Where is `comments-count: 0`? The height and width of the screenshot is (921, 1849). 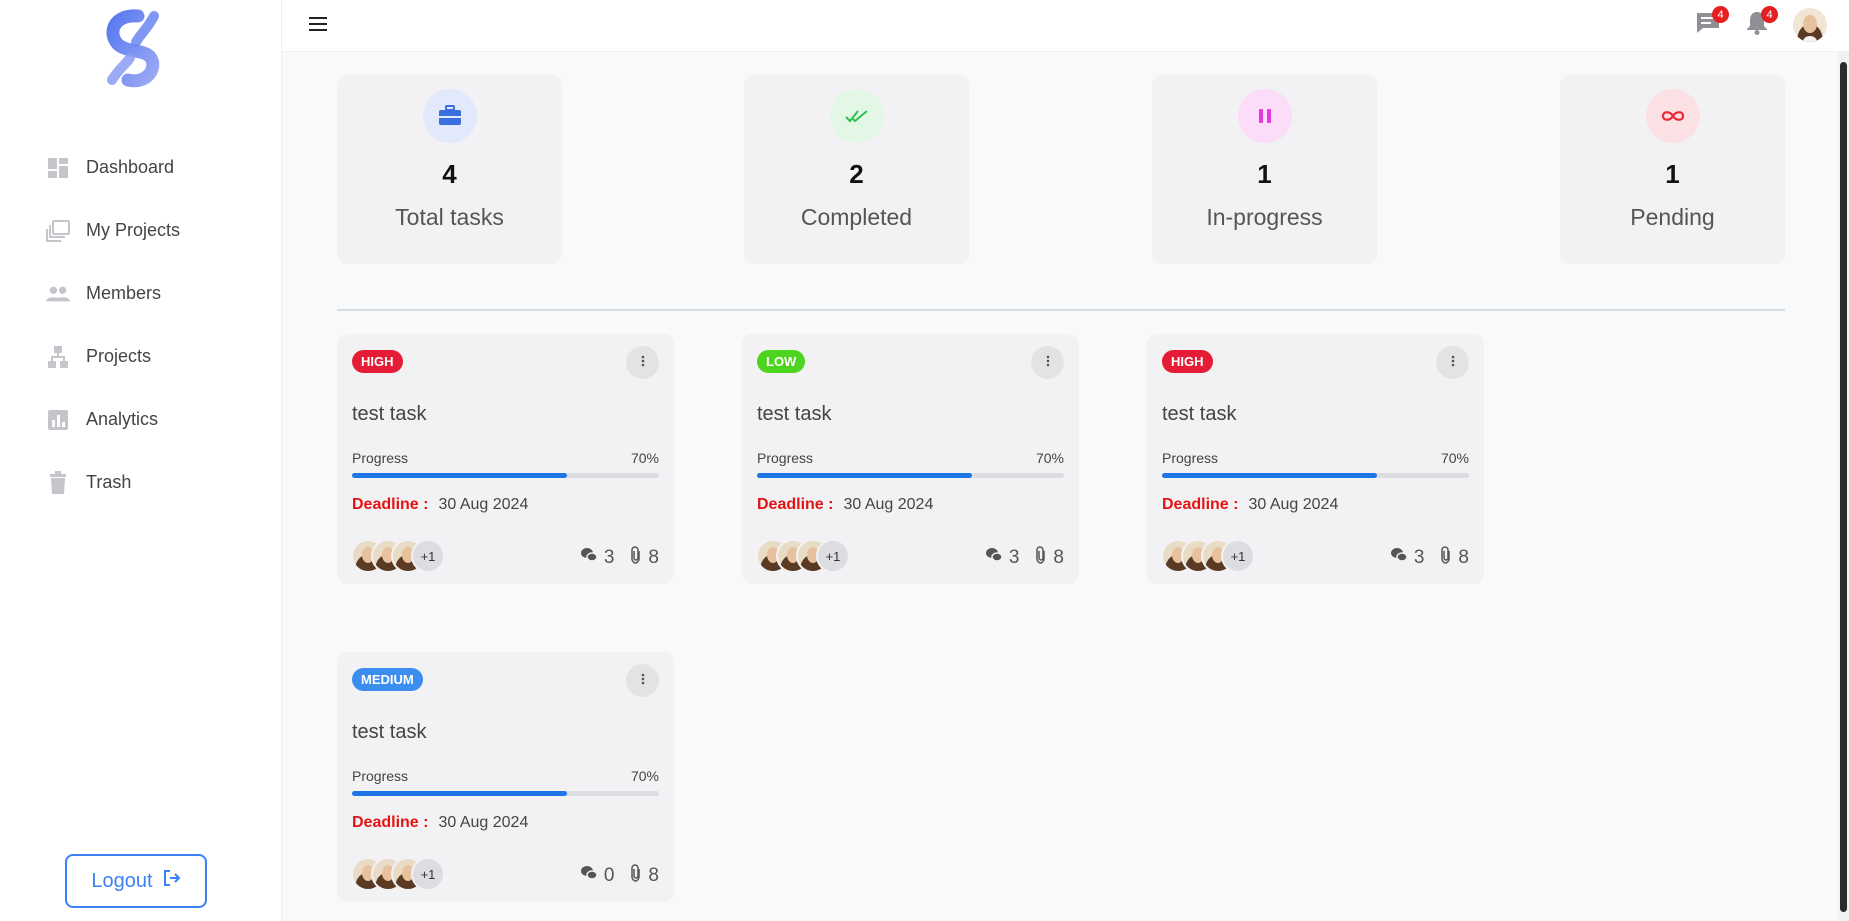
comments-count: 0 is located at coordinates (597, 876).